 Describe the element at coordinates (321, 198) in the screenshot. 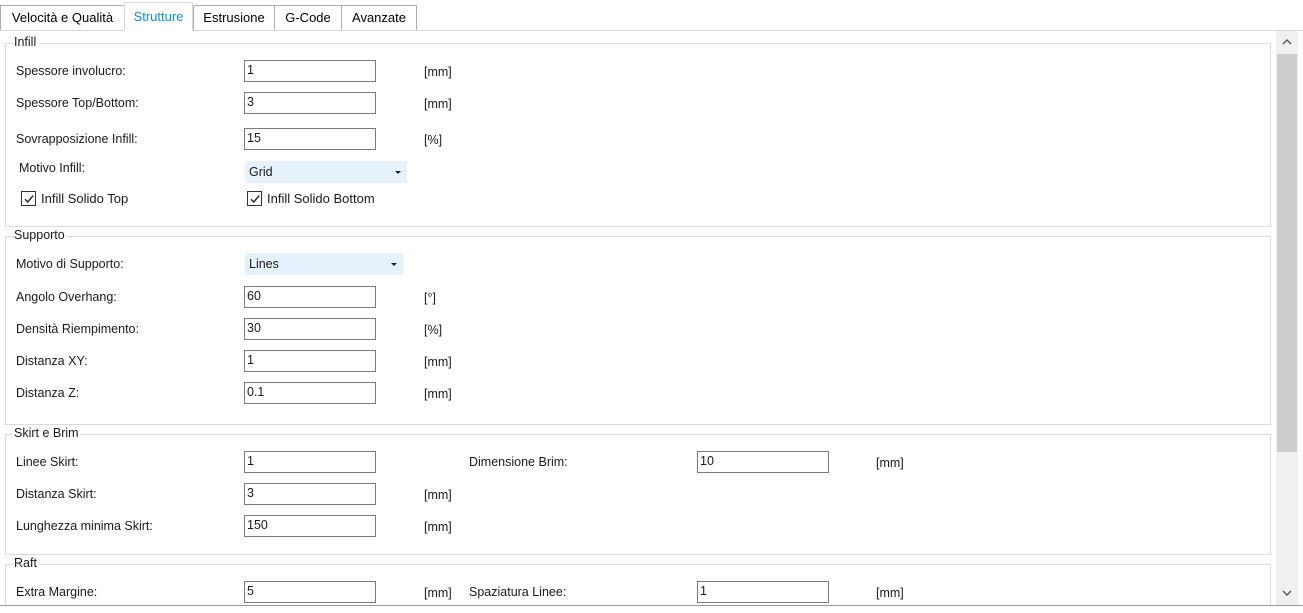

I see `solid-bottom-label: Infill Solido Bottom` at that location.